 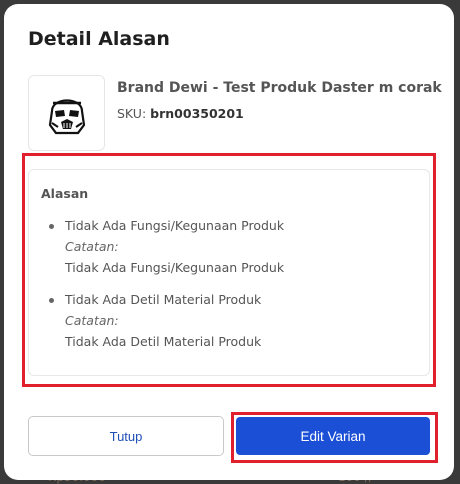 What do you see at coordinates (163, 341) in the screenshot?
I see `note-text: Tidak Ada Detil Material Produk` at bounding box center [163, 341].